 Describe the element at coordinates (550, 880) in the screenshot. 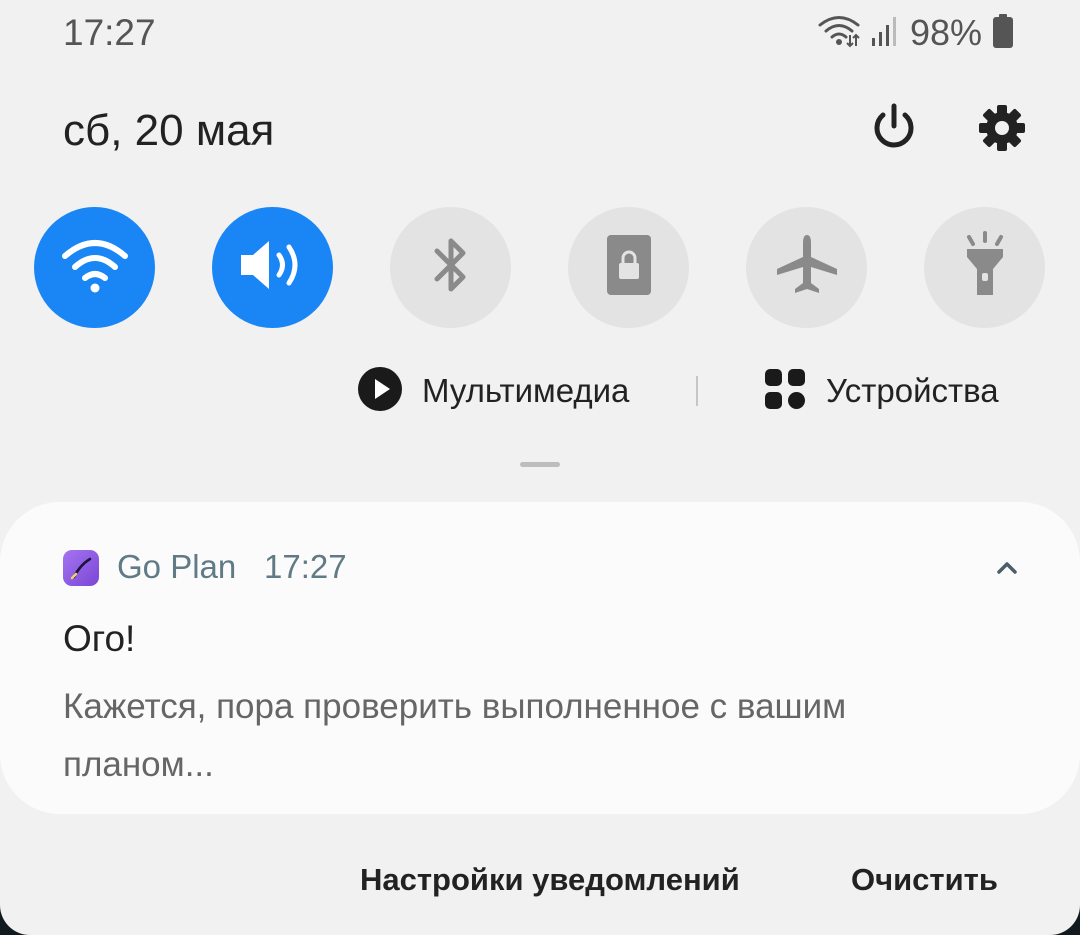

I see `notification-settings-button: Настройки уведомлений` at that location.